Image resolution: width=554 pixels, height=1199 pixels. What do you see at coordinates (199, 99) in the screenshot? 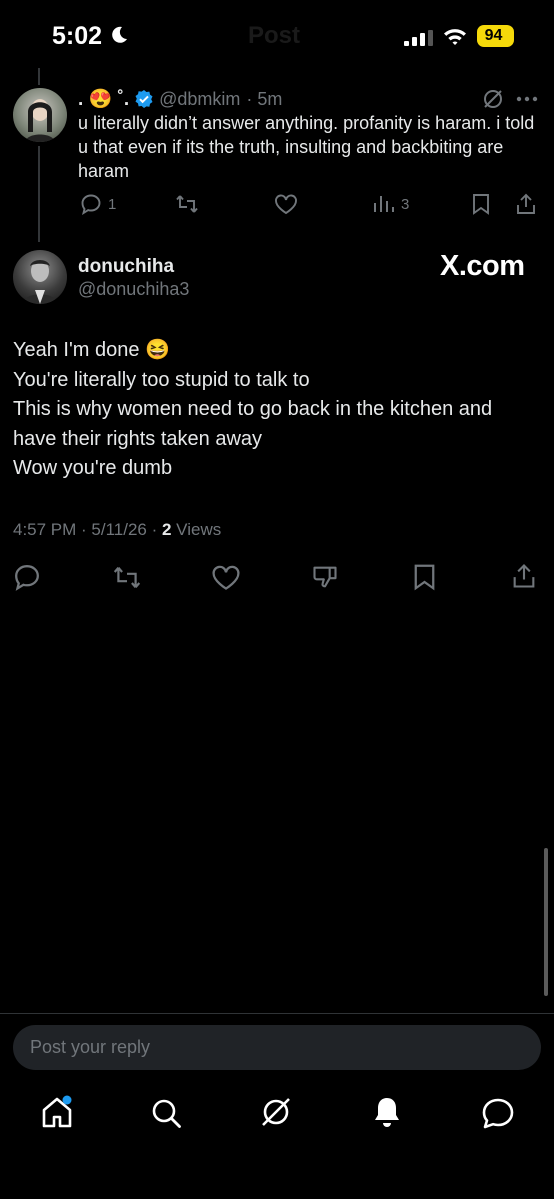
I see `author-handle: @dbmkim` at bounding box center [199, 99].